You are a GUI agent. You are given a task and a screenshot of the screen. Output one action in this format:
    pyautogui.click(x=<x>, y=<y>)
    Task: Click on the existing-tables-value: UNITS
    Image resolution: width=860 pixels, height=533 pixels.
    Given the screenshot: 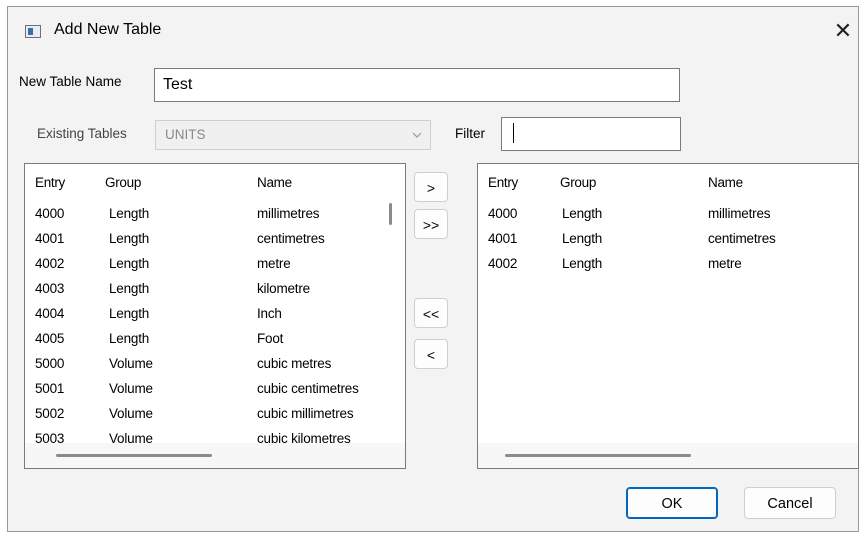 What is the action you would take?
    pyautogui.click(x=185, y=134)
    